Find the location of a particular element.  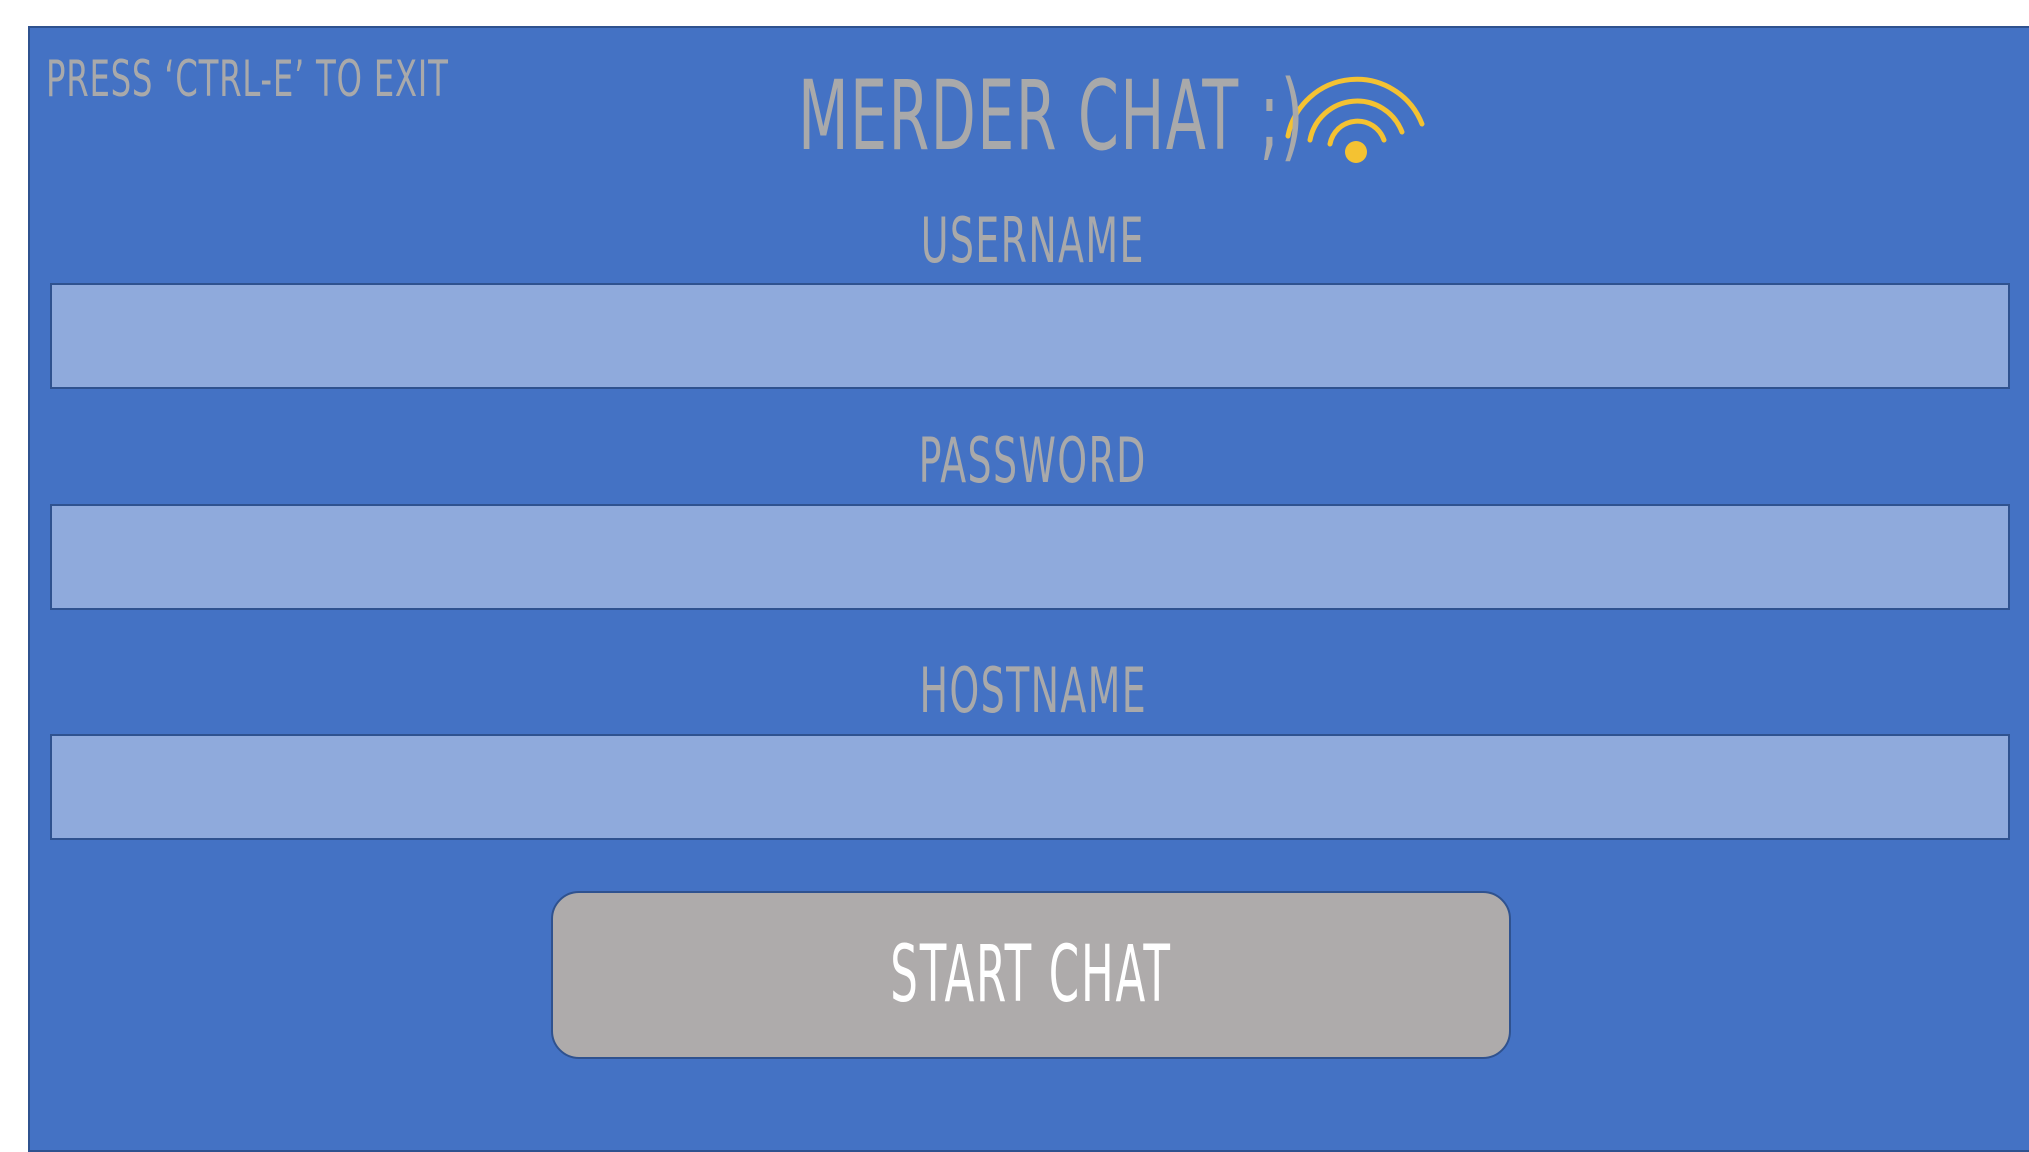

password-label: PASSWORD is located at coordinates (1029, 461).